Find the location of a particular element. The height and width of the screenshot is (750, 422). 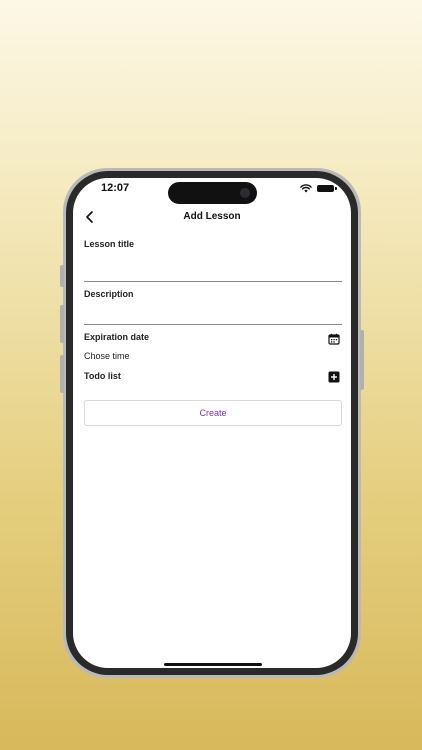

chose-time-button: Chose time is located at coordinates (107, 356).